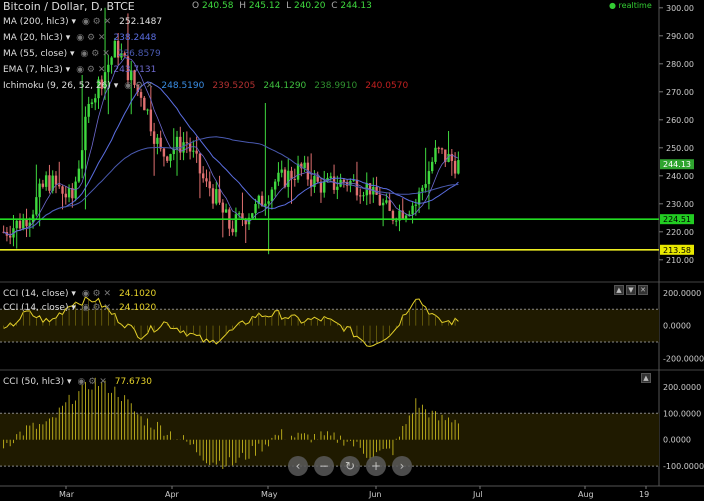 This screenshot has width=704, height=501. Describe the element at coordinates (39, 54) in the screenshot. I see `study-name: MA (55, close) ▾` at that location.